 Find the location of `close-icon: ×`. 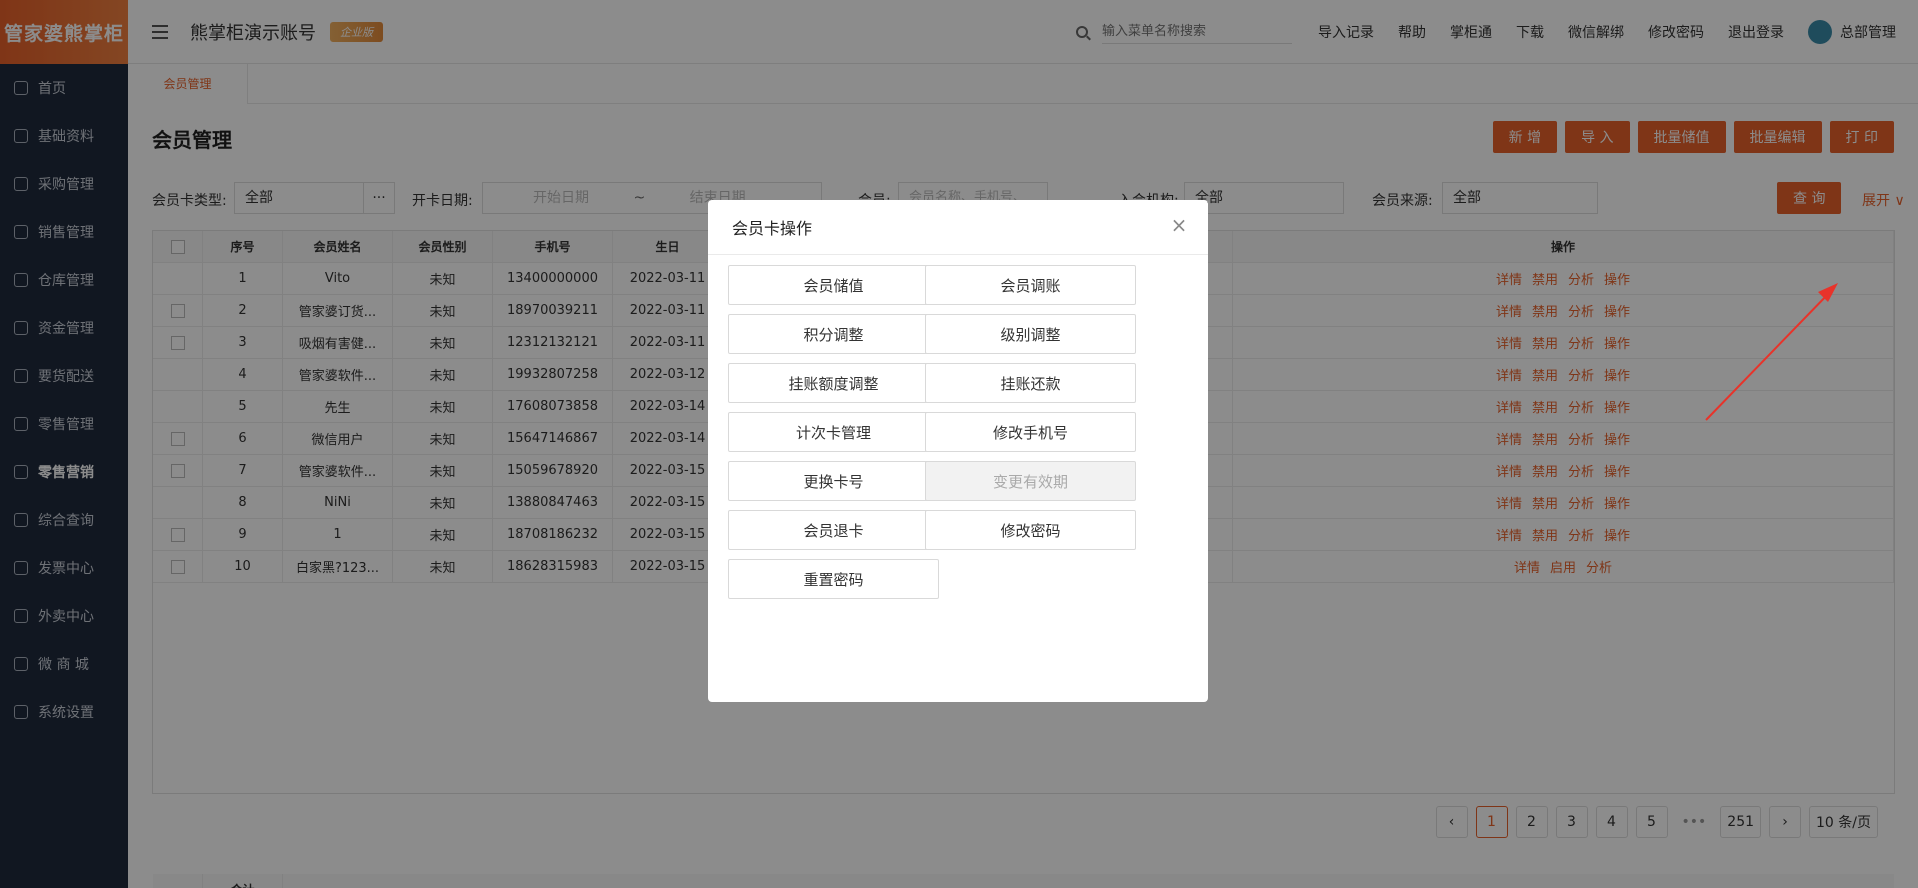

close-icon: × is located at coordinates (1179, 225).